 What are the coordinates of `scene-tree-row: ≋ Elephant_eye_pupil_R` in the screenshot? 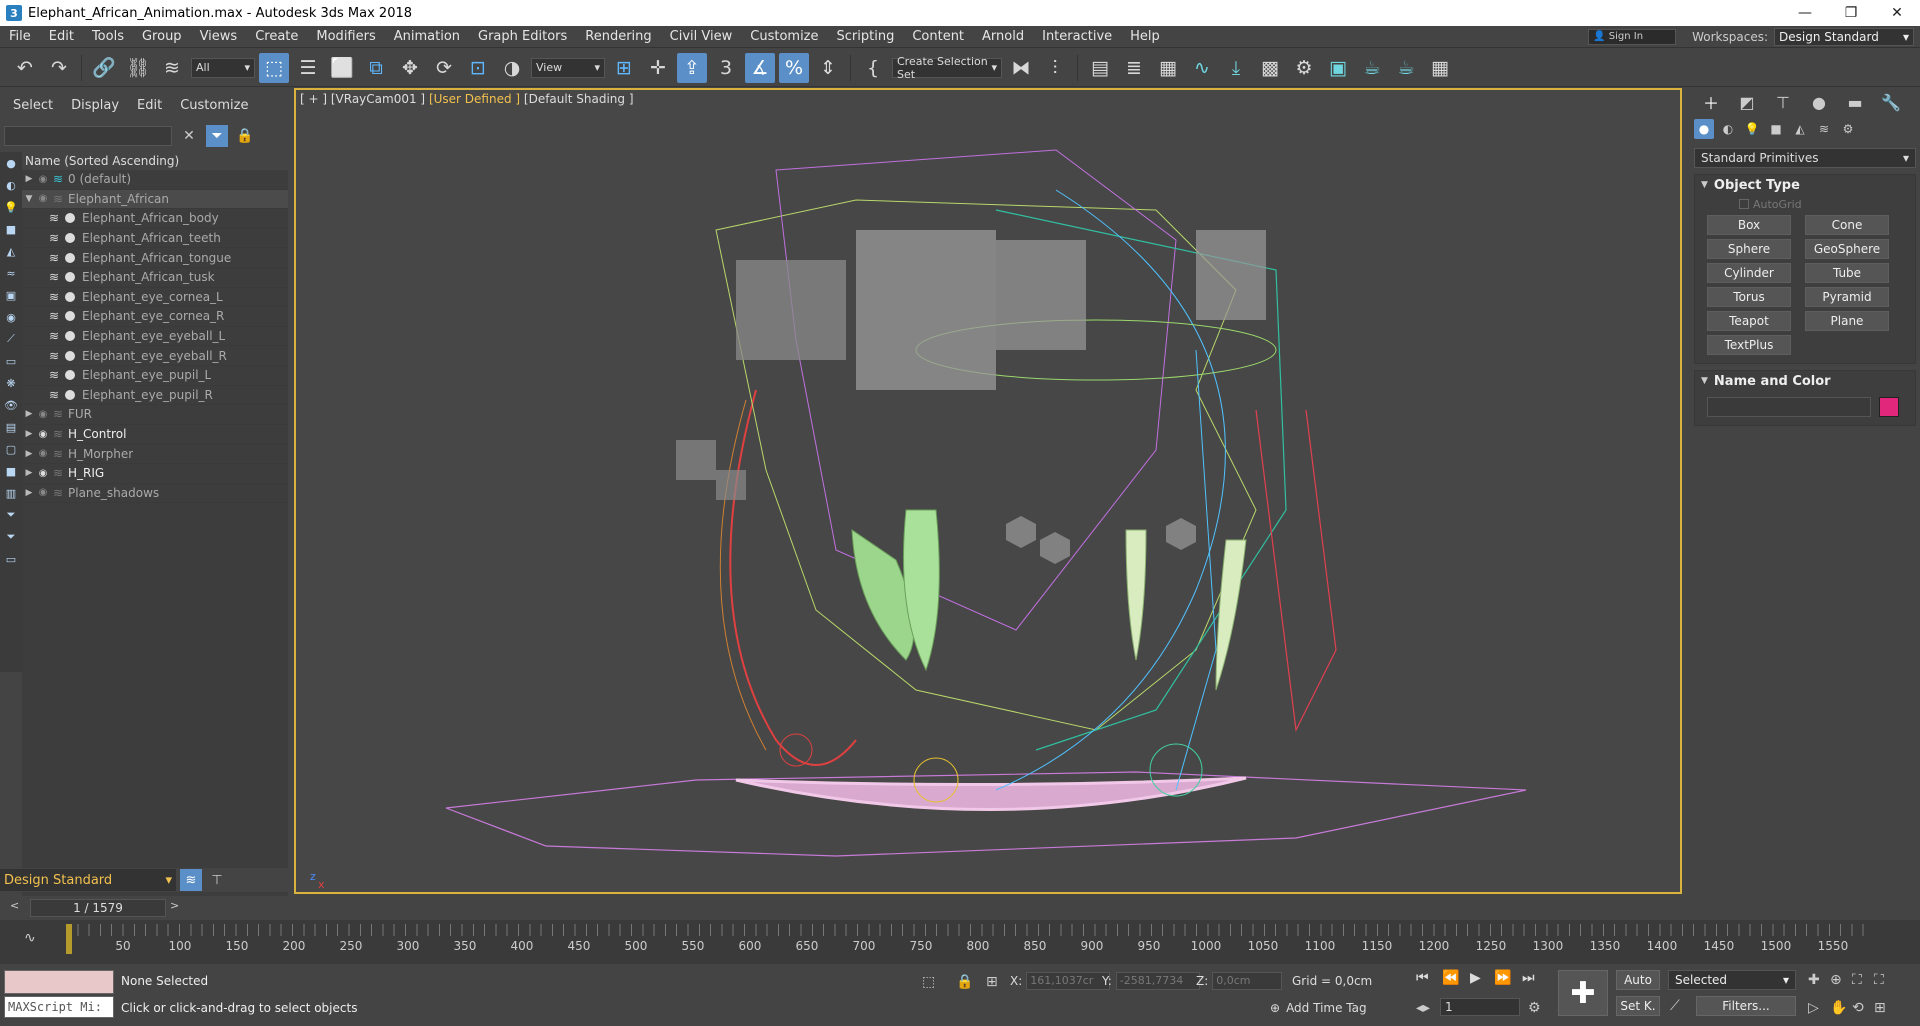 It's located at (155, 396).